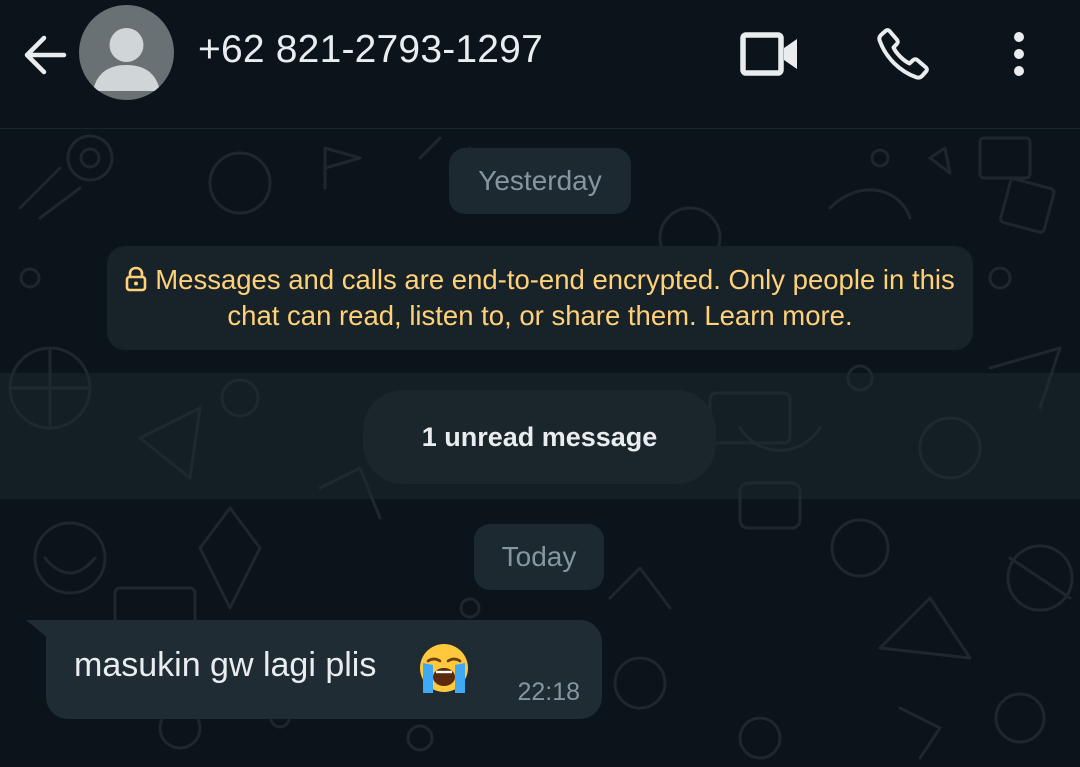  Describe the element at coordinates (540, 181) in the screenshot. I see `date-separator-yesterday: Yesterday` at that location.